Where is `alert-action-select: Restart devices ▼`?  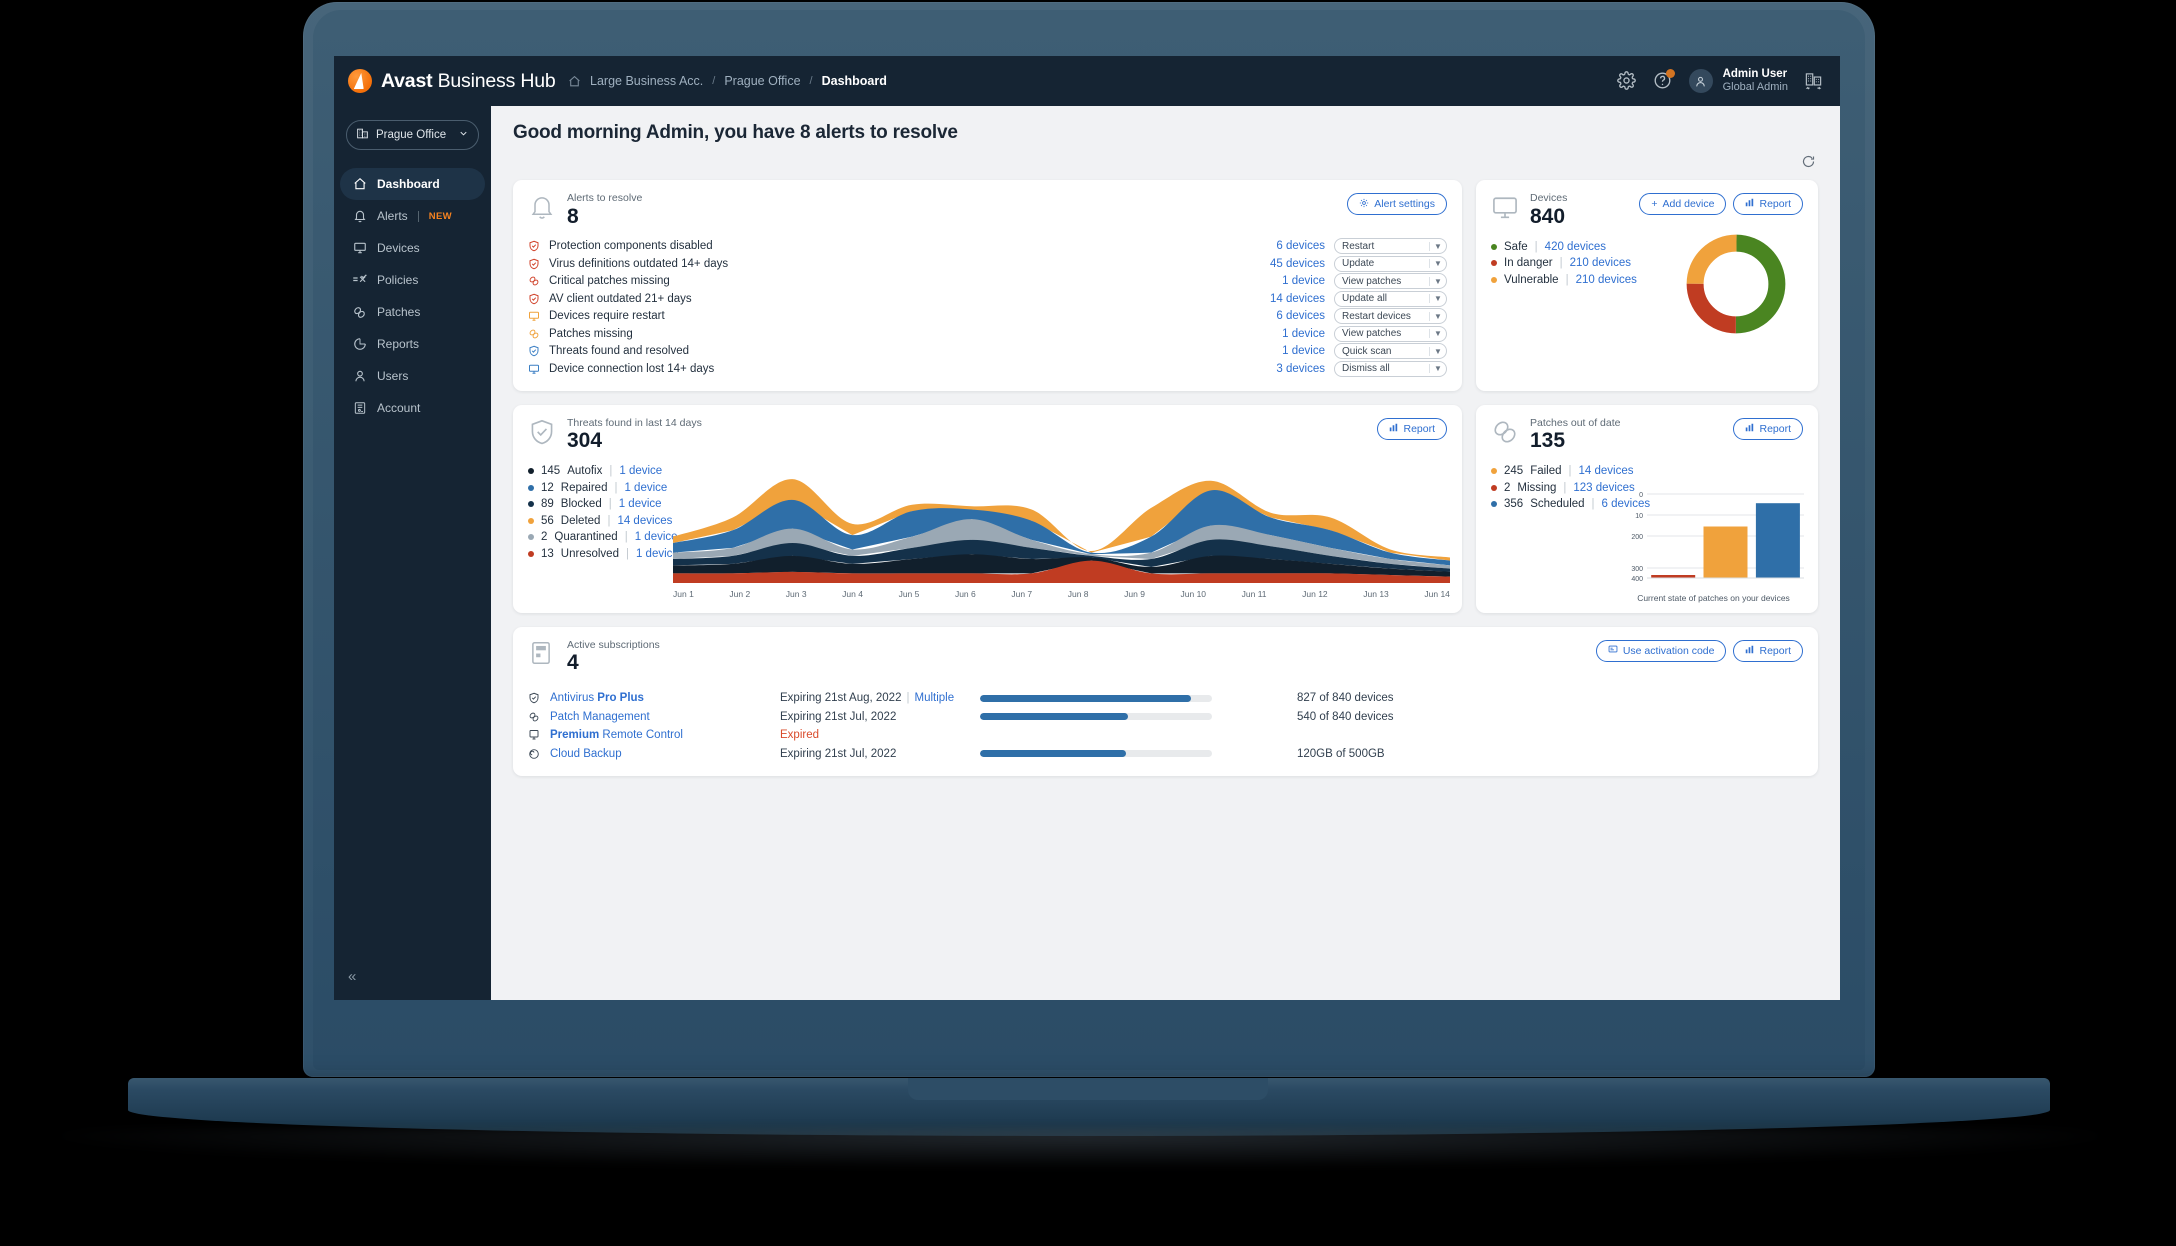
alert-action-select: Restart devices ▼ is located at coordinates (1390, 316).